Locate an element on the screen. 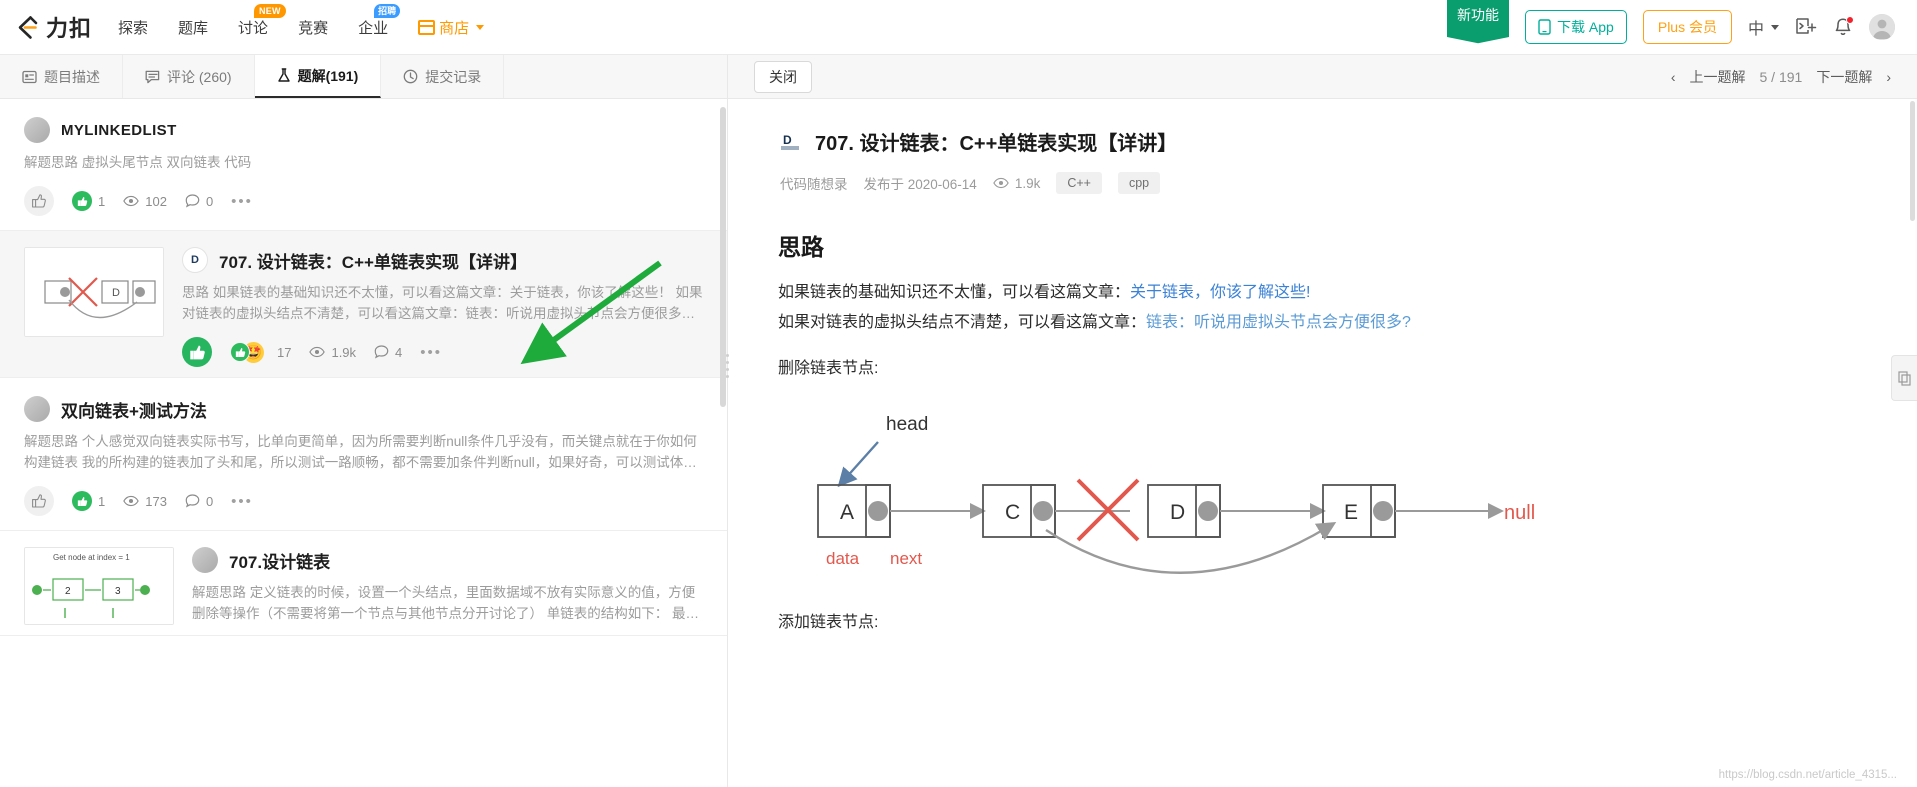 The image size is (1917, 787). user-avatar is located at coordinates (1882, 27).